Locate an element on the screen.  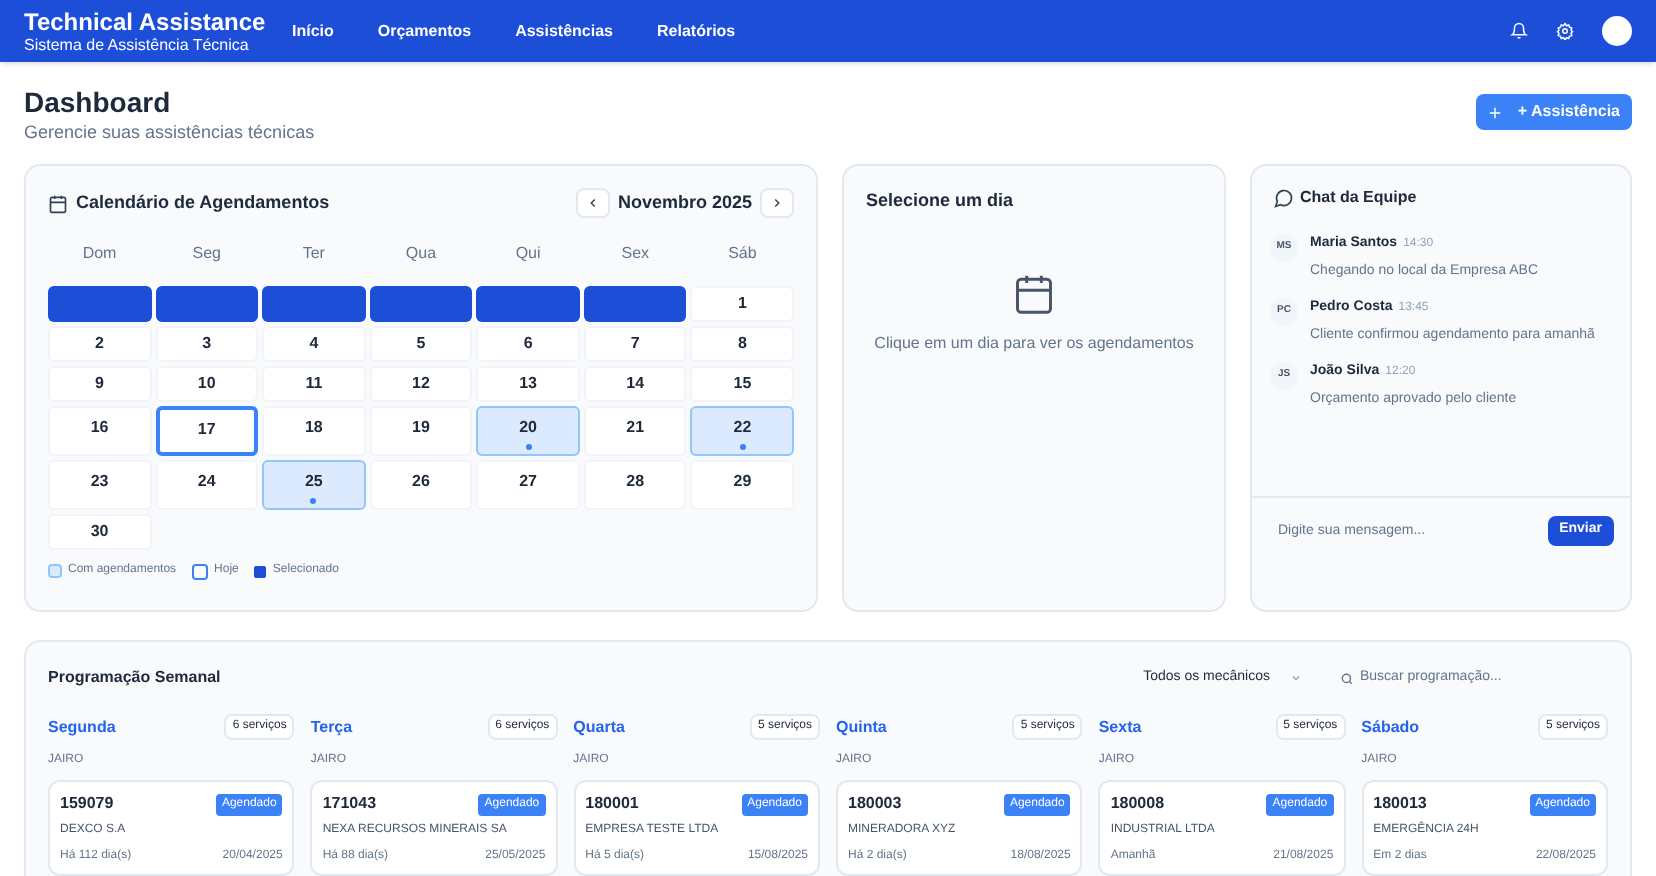
calendar-day: 19 is located at coordinates (421, 431).